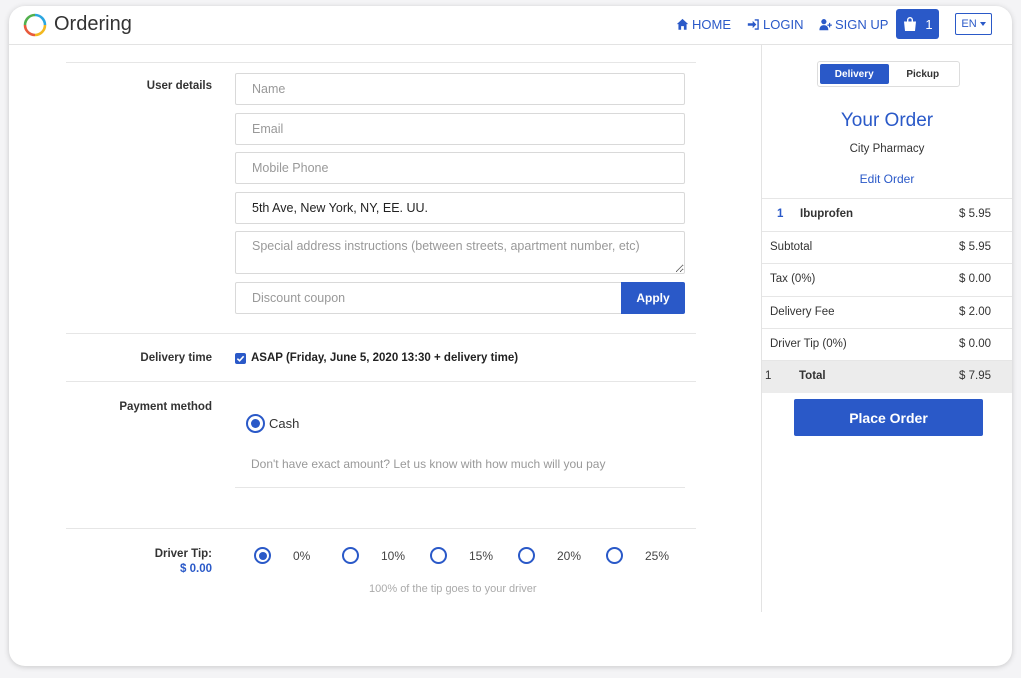  Describe the element at coordinates (284, 423) in the screenshot. I see `cash-label: Cash` at that location.